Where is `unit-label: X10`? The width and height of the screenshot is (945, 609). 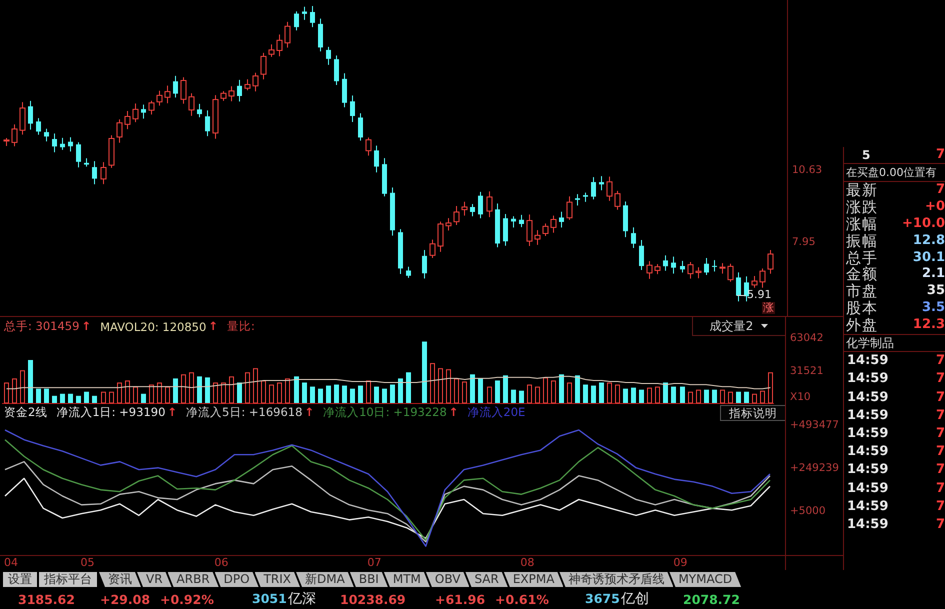 unit-label: X10 is located at coordinates (800, 397).